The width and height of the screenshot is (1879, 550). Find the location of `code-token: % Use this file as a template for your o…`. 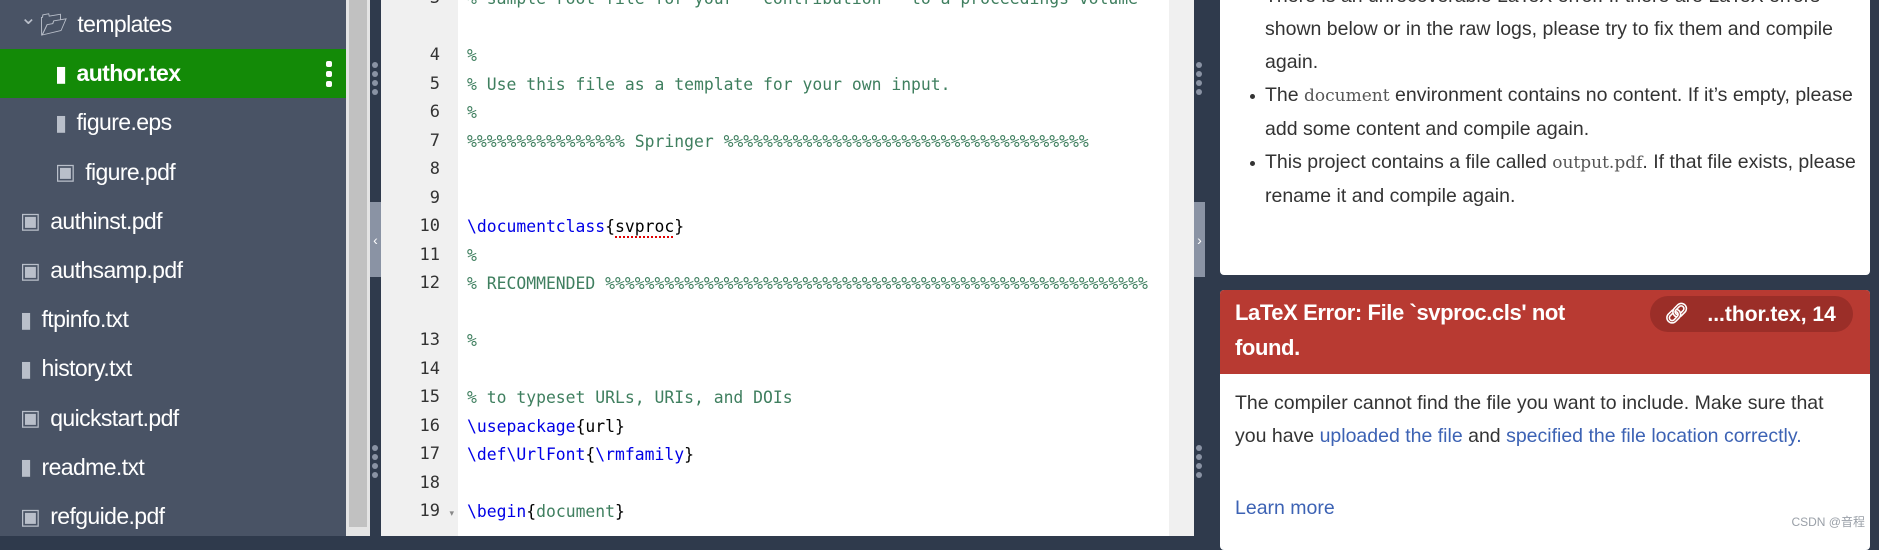

code-token: % Use this file as a template for your o… is located at coordinates (709, 84).